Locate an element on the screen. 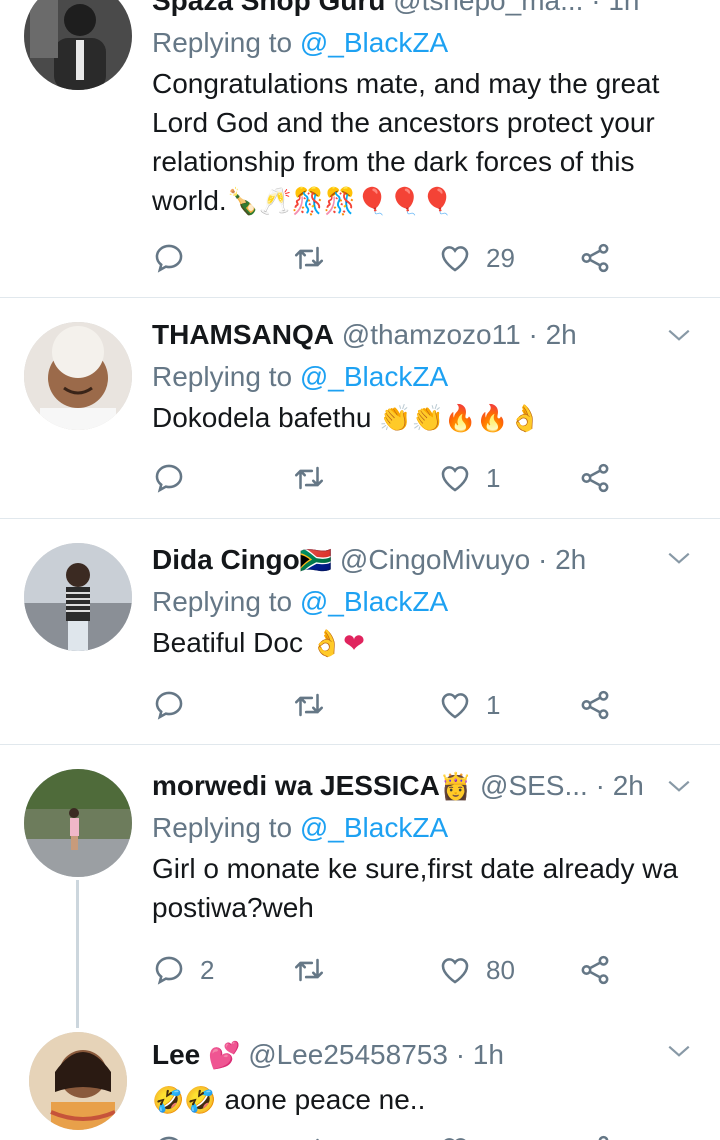 This screenshot has width=720, height=1140. tweet-header: Lee 💕 @Lee25458753 · 1h is located at coordinates (328, 1055).